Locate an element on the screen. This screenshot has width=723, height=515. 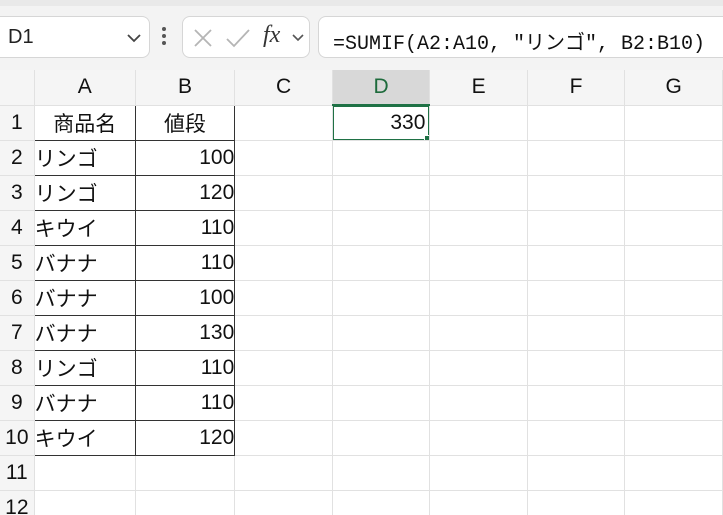
cell-f5 is located at coordinates (576, 263).